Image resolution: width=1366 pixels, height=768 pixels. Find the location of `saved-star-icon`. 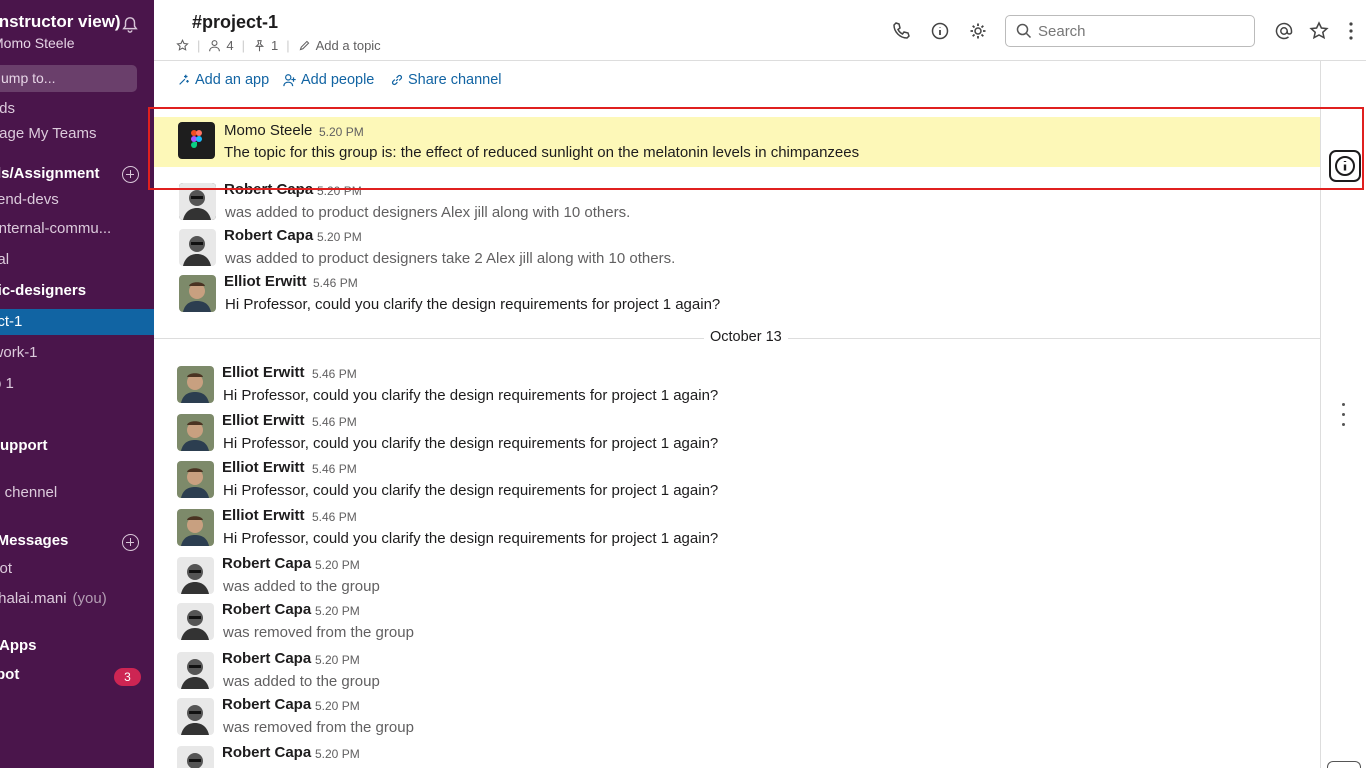

saved-star-icon is located at coordinates (1319, 31).